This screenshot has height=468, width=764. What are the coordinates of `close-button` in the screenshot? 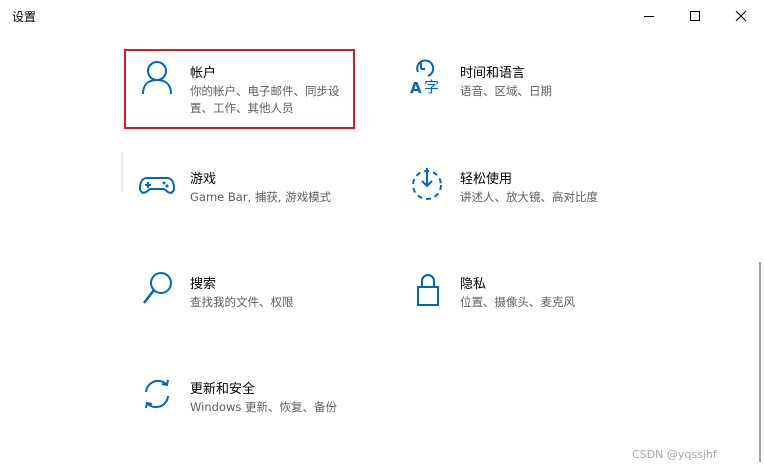 It's located at (741, 16).